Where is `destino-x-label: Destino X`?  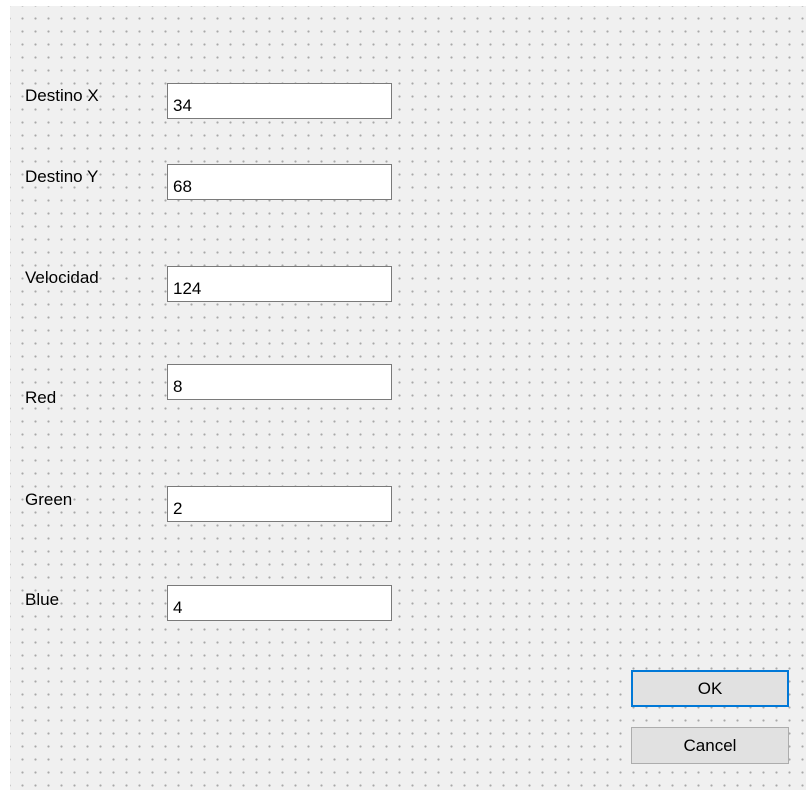
destino-x-label: Destino X is located at coordinates (62, 95).